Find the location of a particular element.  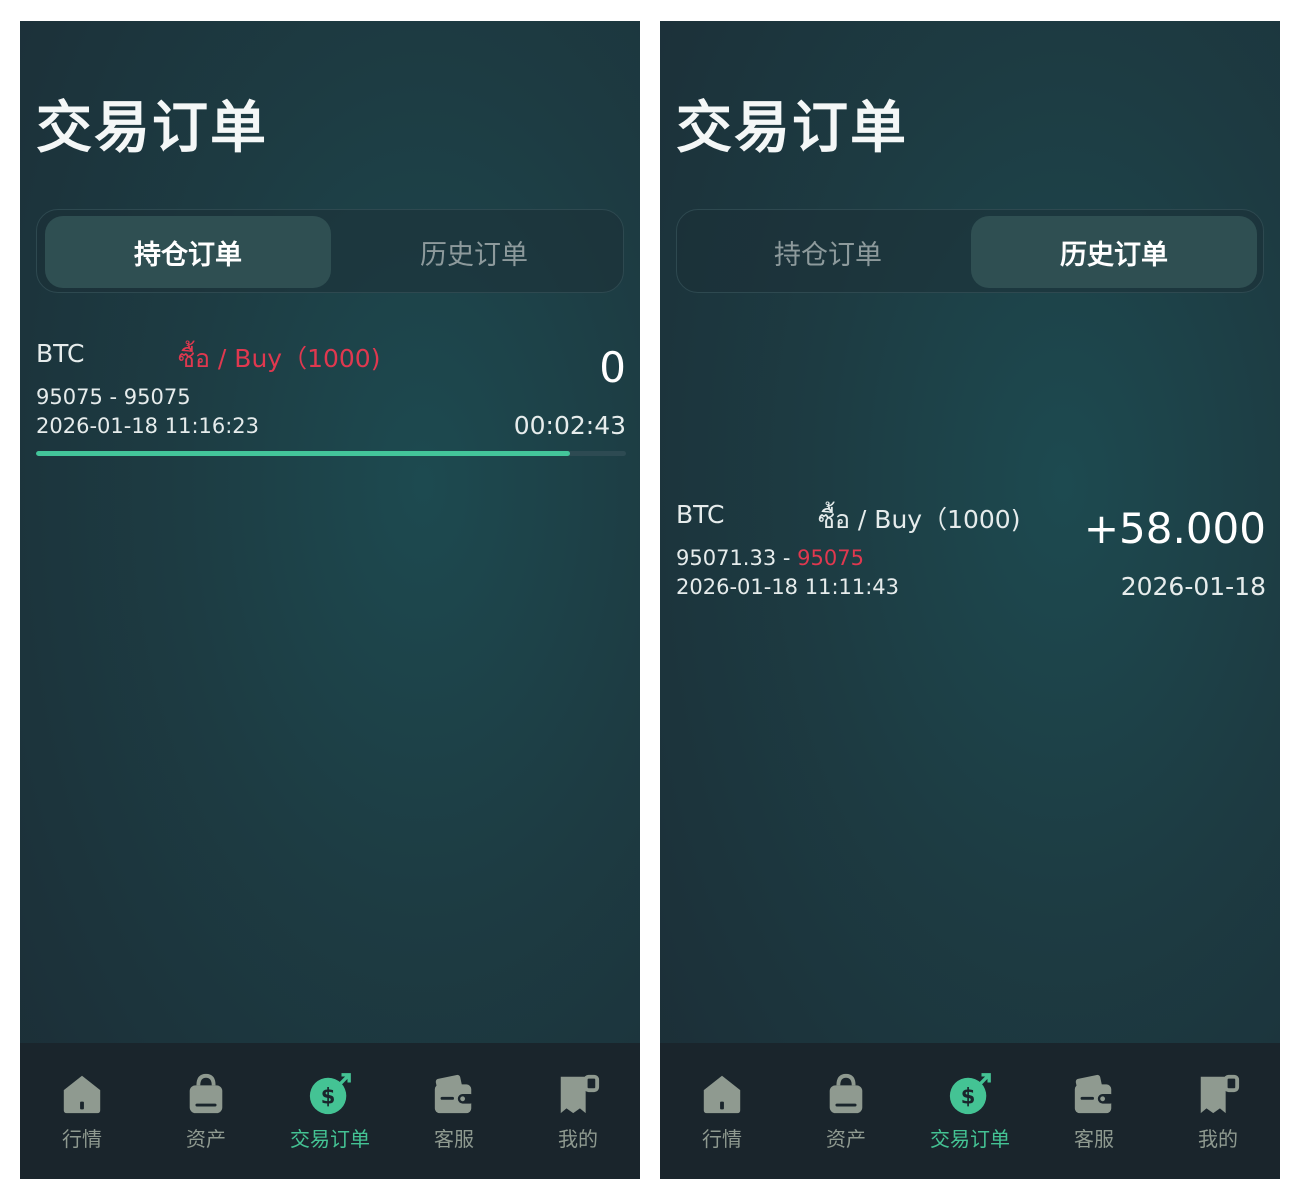

order-pnl: 0 is located at coordinates (612, 367).